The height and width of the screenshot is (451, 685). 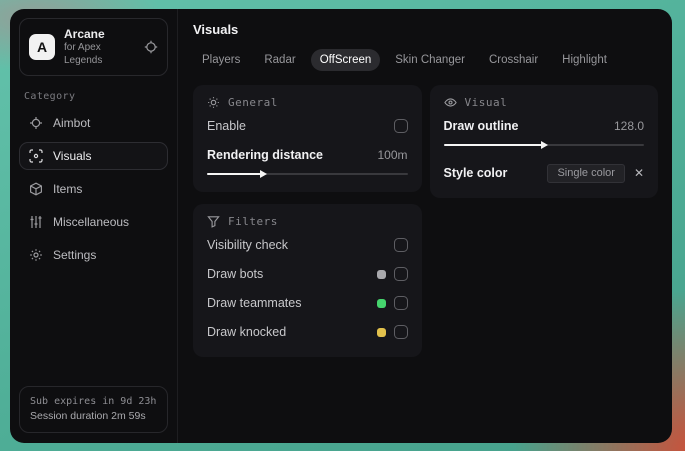 I want to click on sidebar-item-label: Items, so click(x=68, y=189).